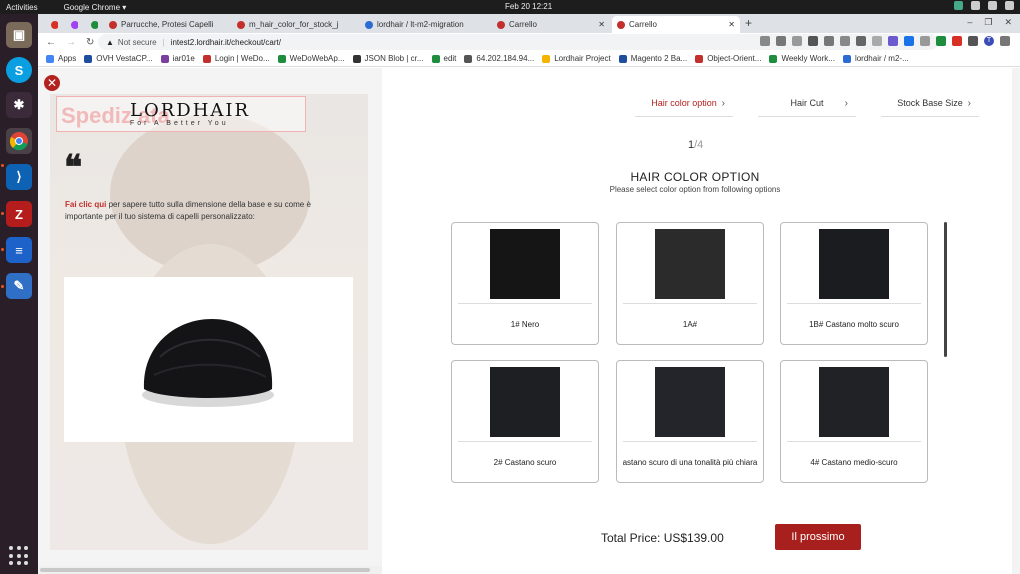 The width and height of the screenshot is (1020, 574). I want to click on tab-3: lordhair / lt-m2-migration, so click(424, 24).